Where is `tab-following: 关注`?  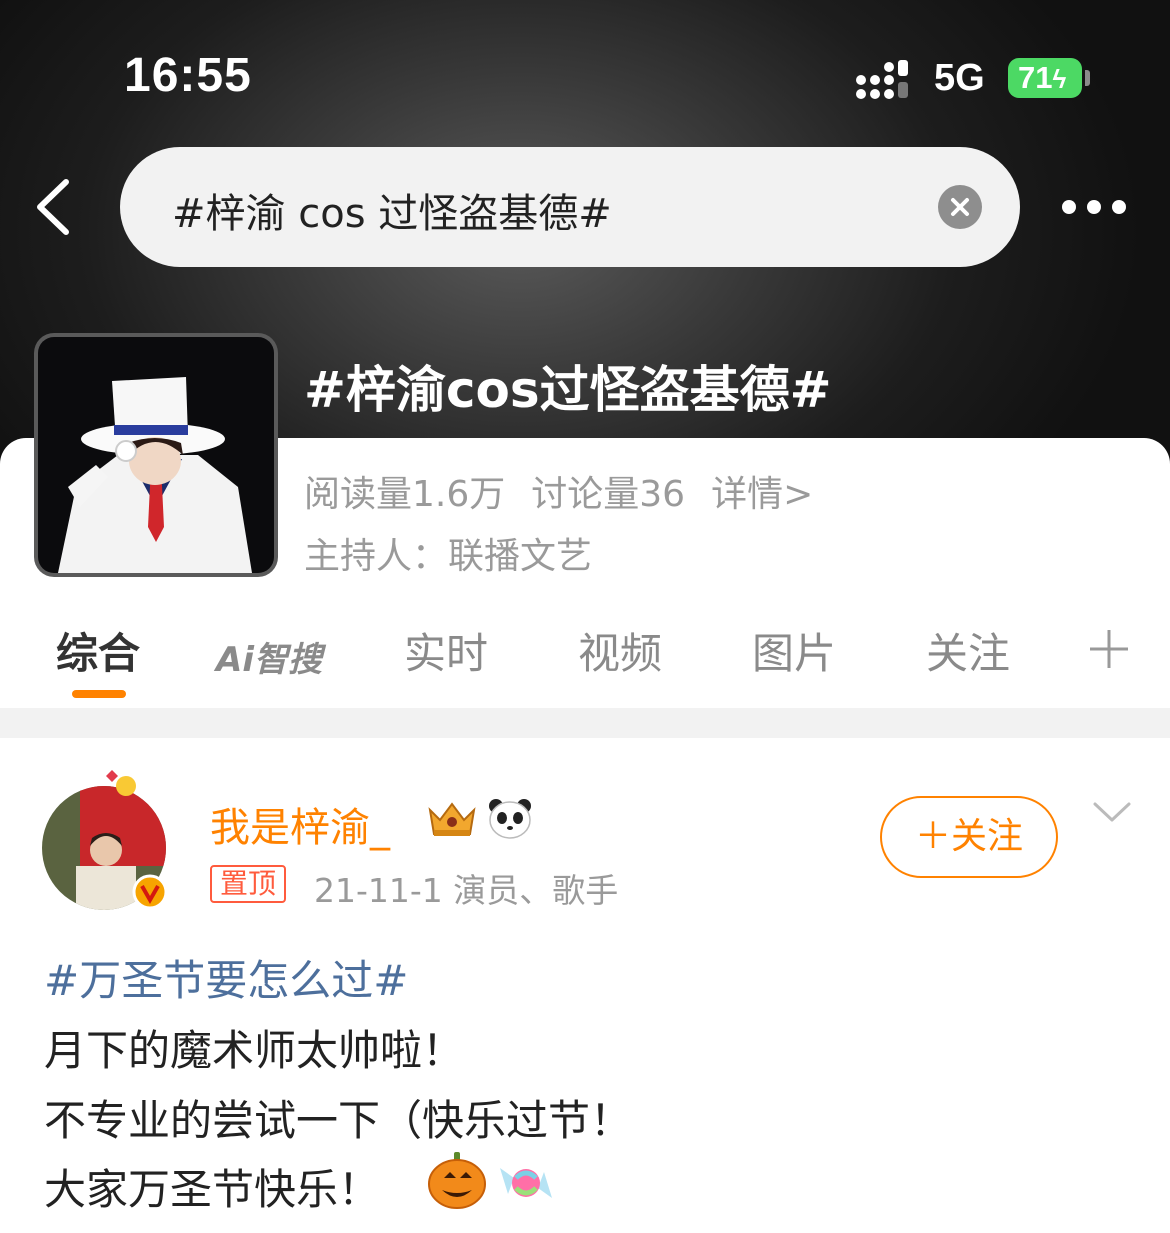
tab-following: 关注 is located at coordinates (968, 650).